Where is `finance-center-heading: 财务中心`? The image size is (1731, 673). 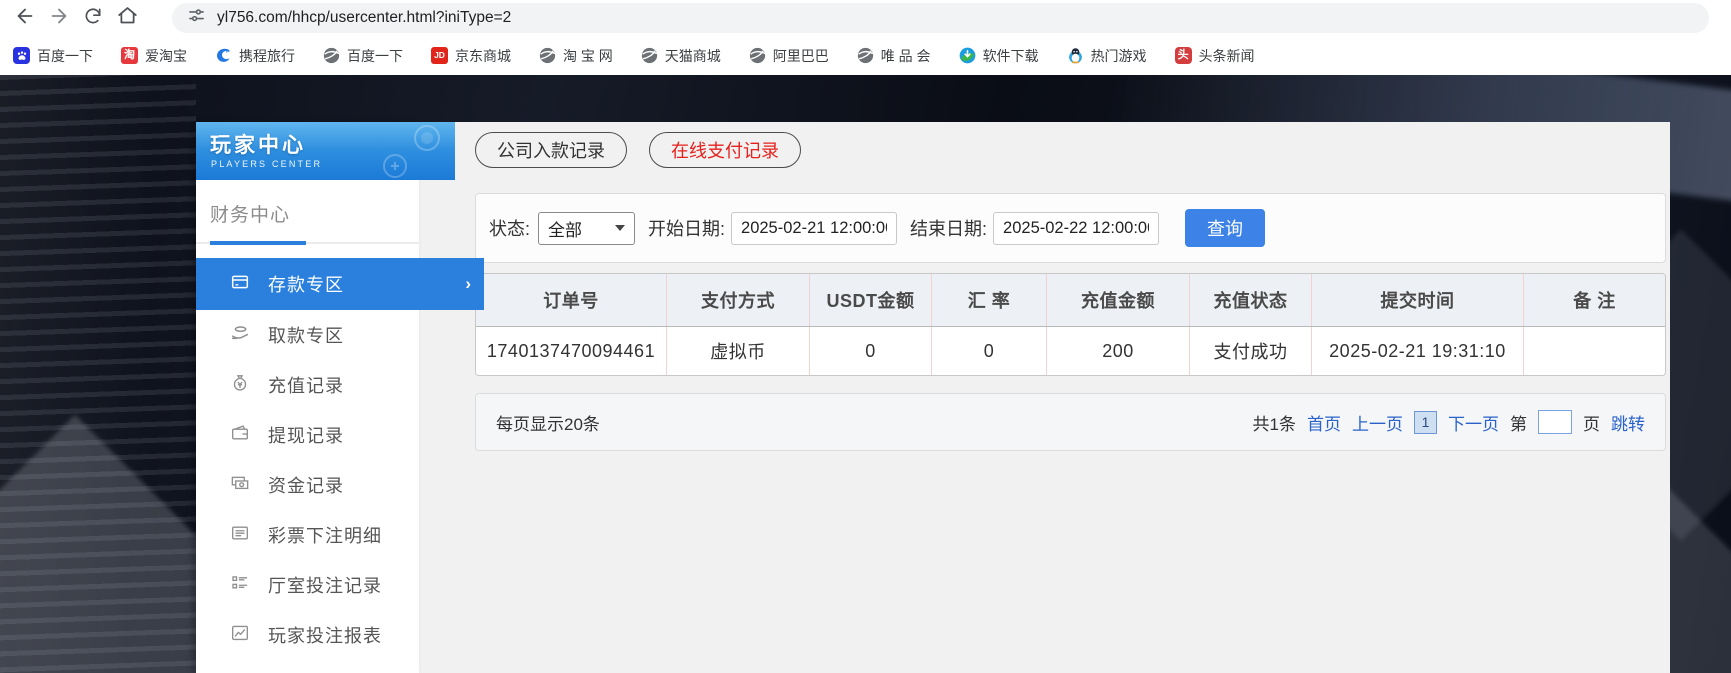
finance-center-heading: 财务中心 is located at coordinates (250, 215).